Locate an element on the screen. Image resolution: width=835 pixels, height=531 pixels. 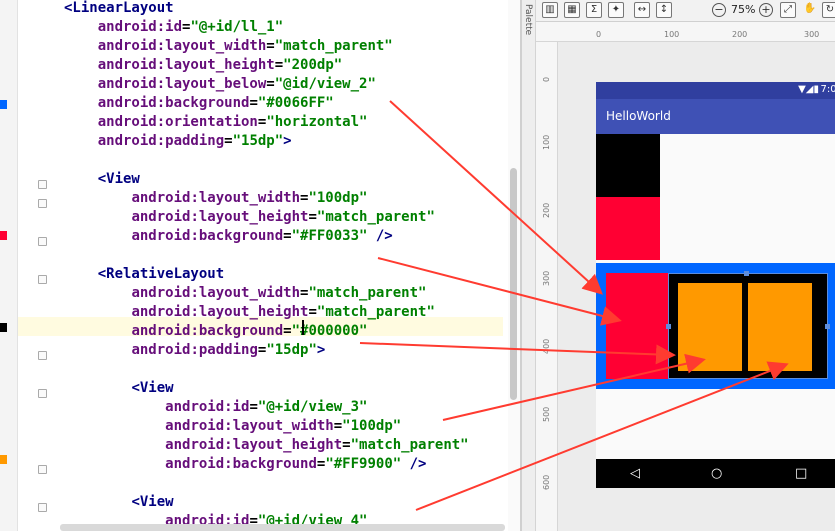
blueprint-toggle-icon: ▥ is located at coordinates (550, 10).